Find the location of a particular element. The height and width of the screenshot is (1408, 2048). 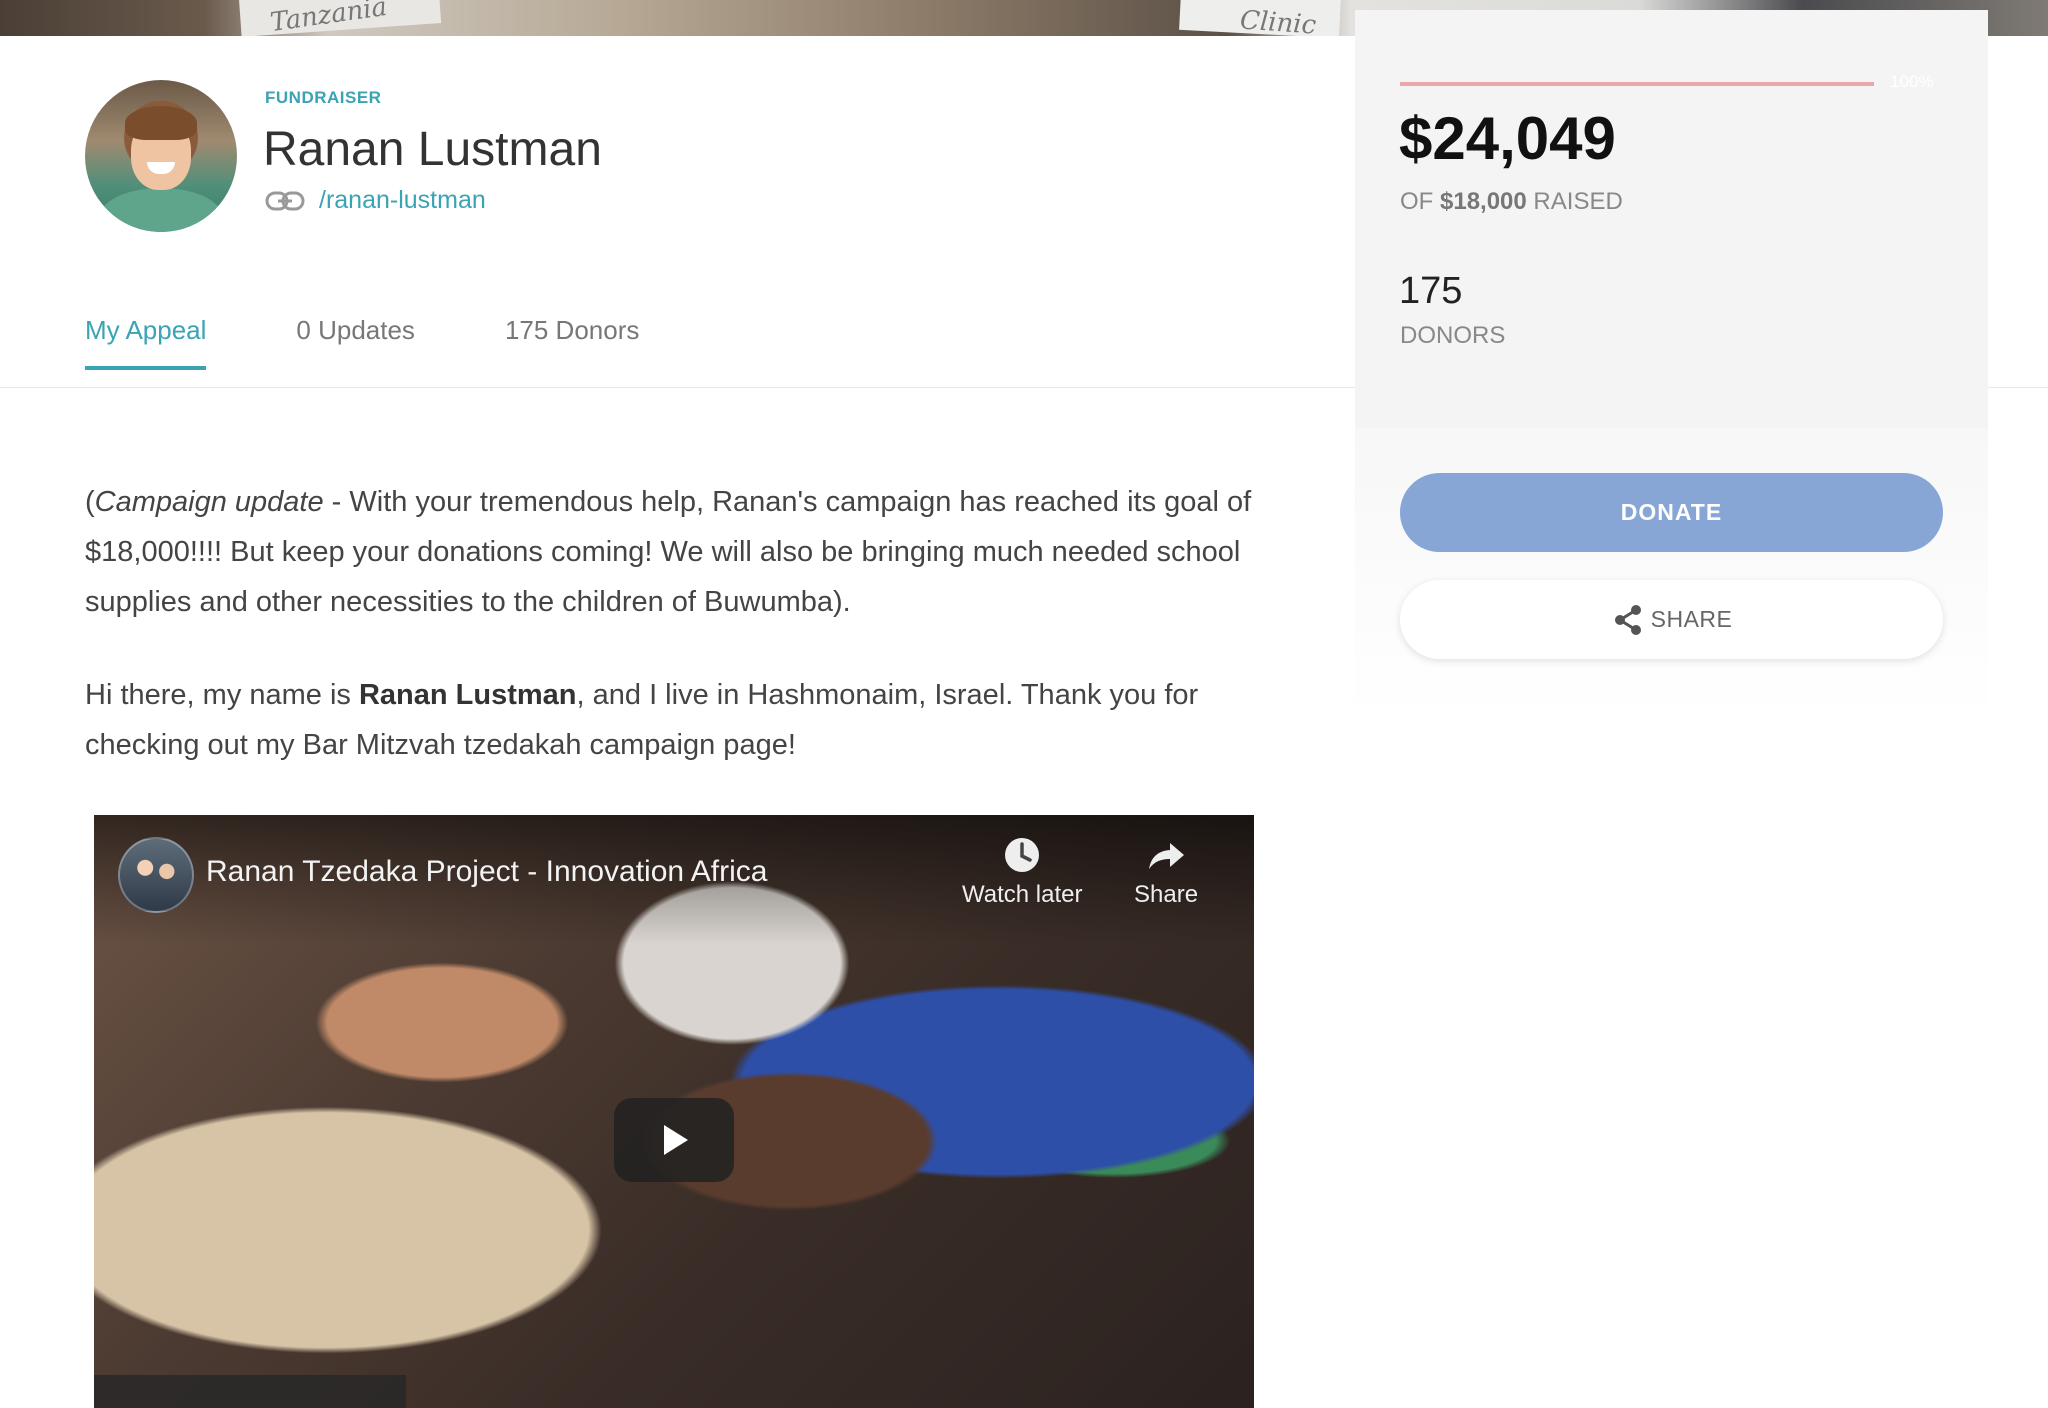

donate-button: DONATE is located at coordinates (1671, 512).